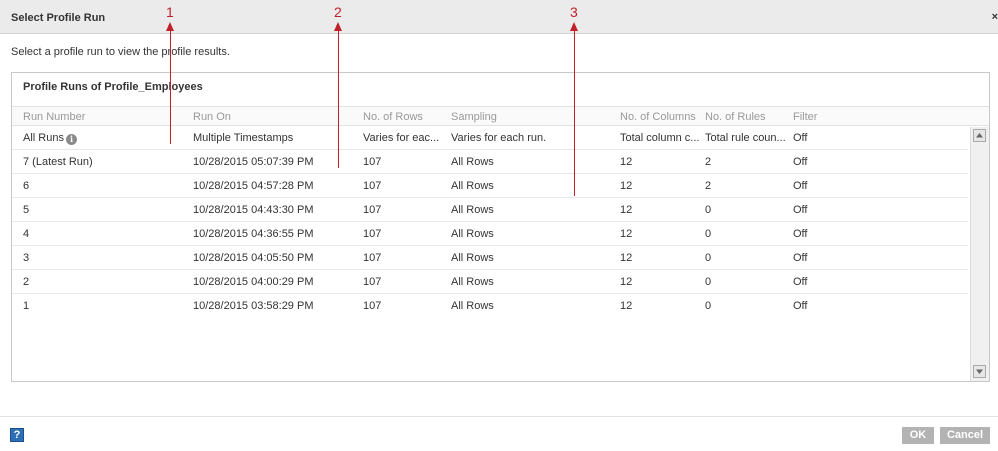  What do you see at coordinates (26, 282) in the screenshot?
I see `run-number-cell: 2` at bounding box center [26, 282].